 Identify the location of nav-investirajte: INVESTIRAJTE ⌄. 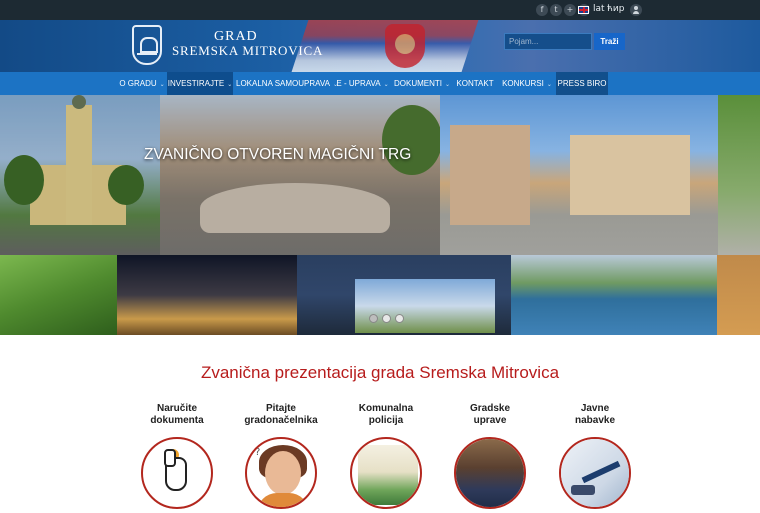
(200, 83).